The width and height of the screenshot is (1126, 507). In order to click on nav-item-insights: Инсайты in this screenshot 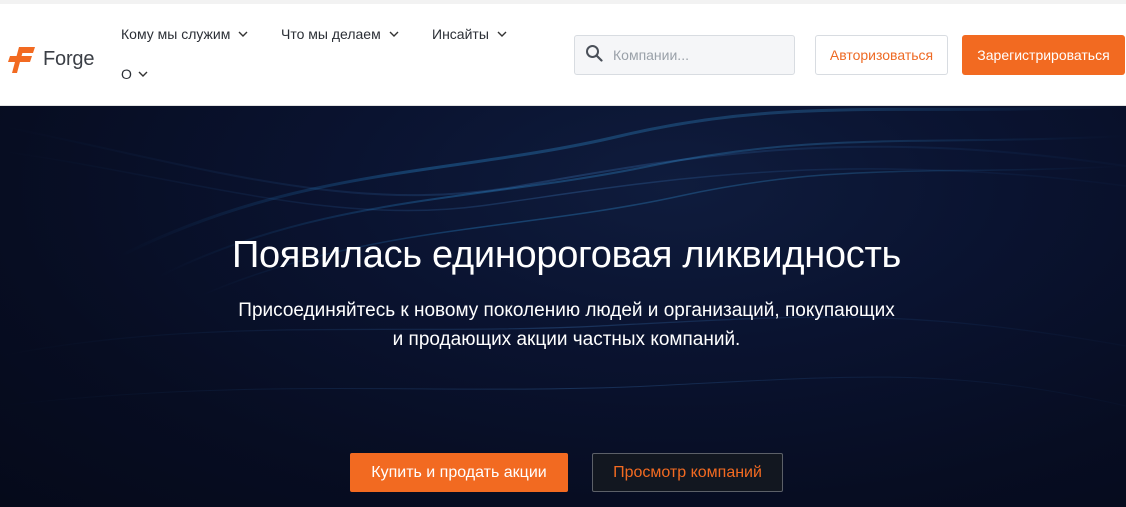, I will do `click(469, 34)`.